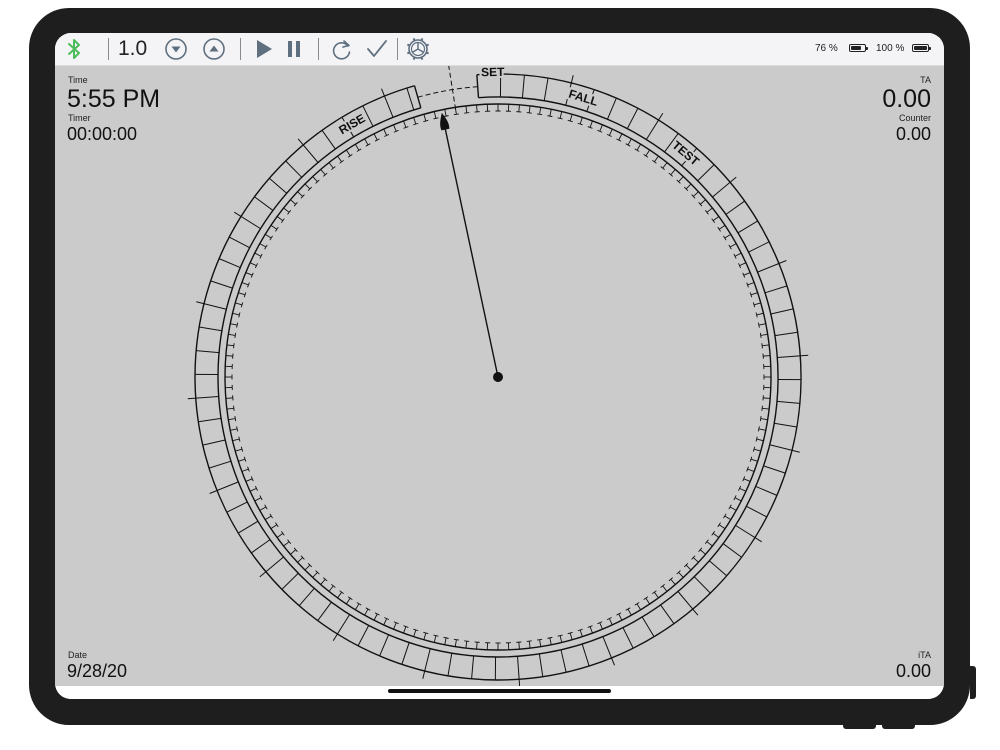 The image size is (1000, 750). I want to click on needle-shaft, so click(471, 250).